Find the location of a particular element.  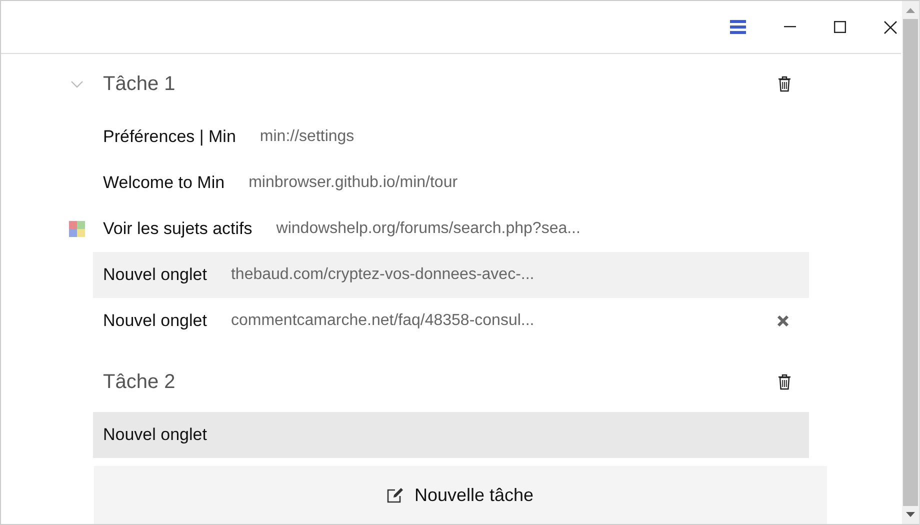

close-icon is located at coordinates (890, 27).